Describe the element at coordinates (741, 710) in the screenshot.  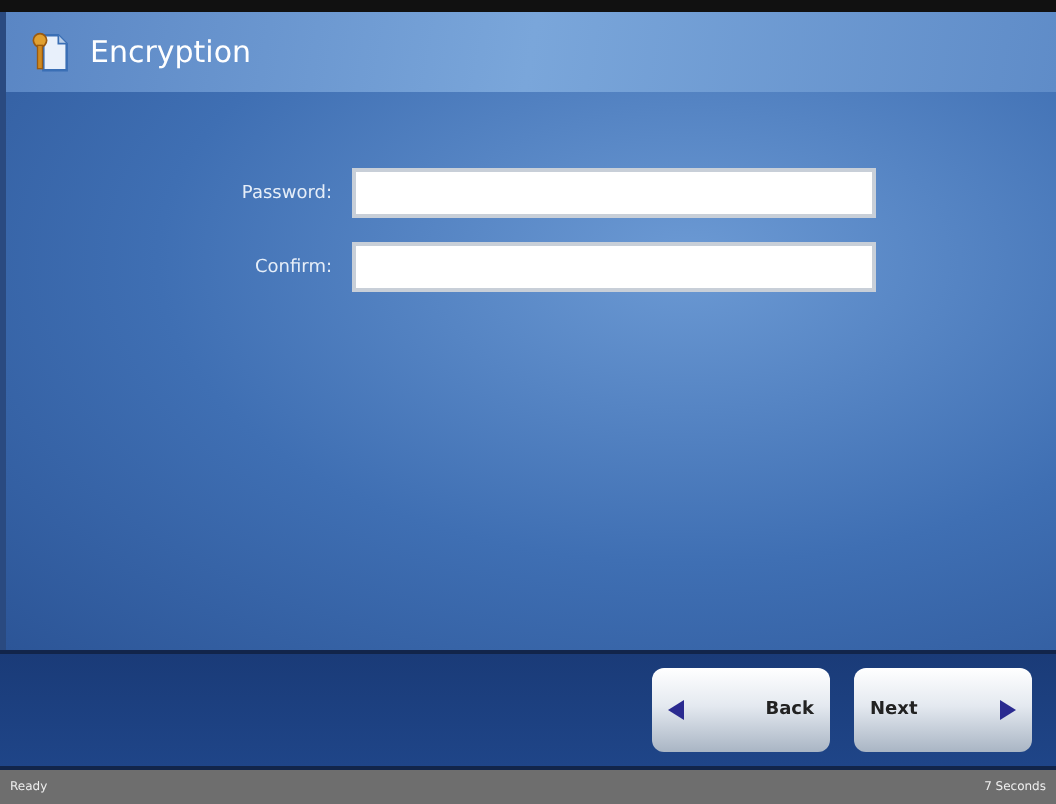
I see `back-button: Back` at that location.